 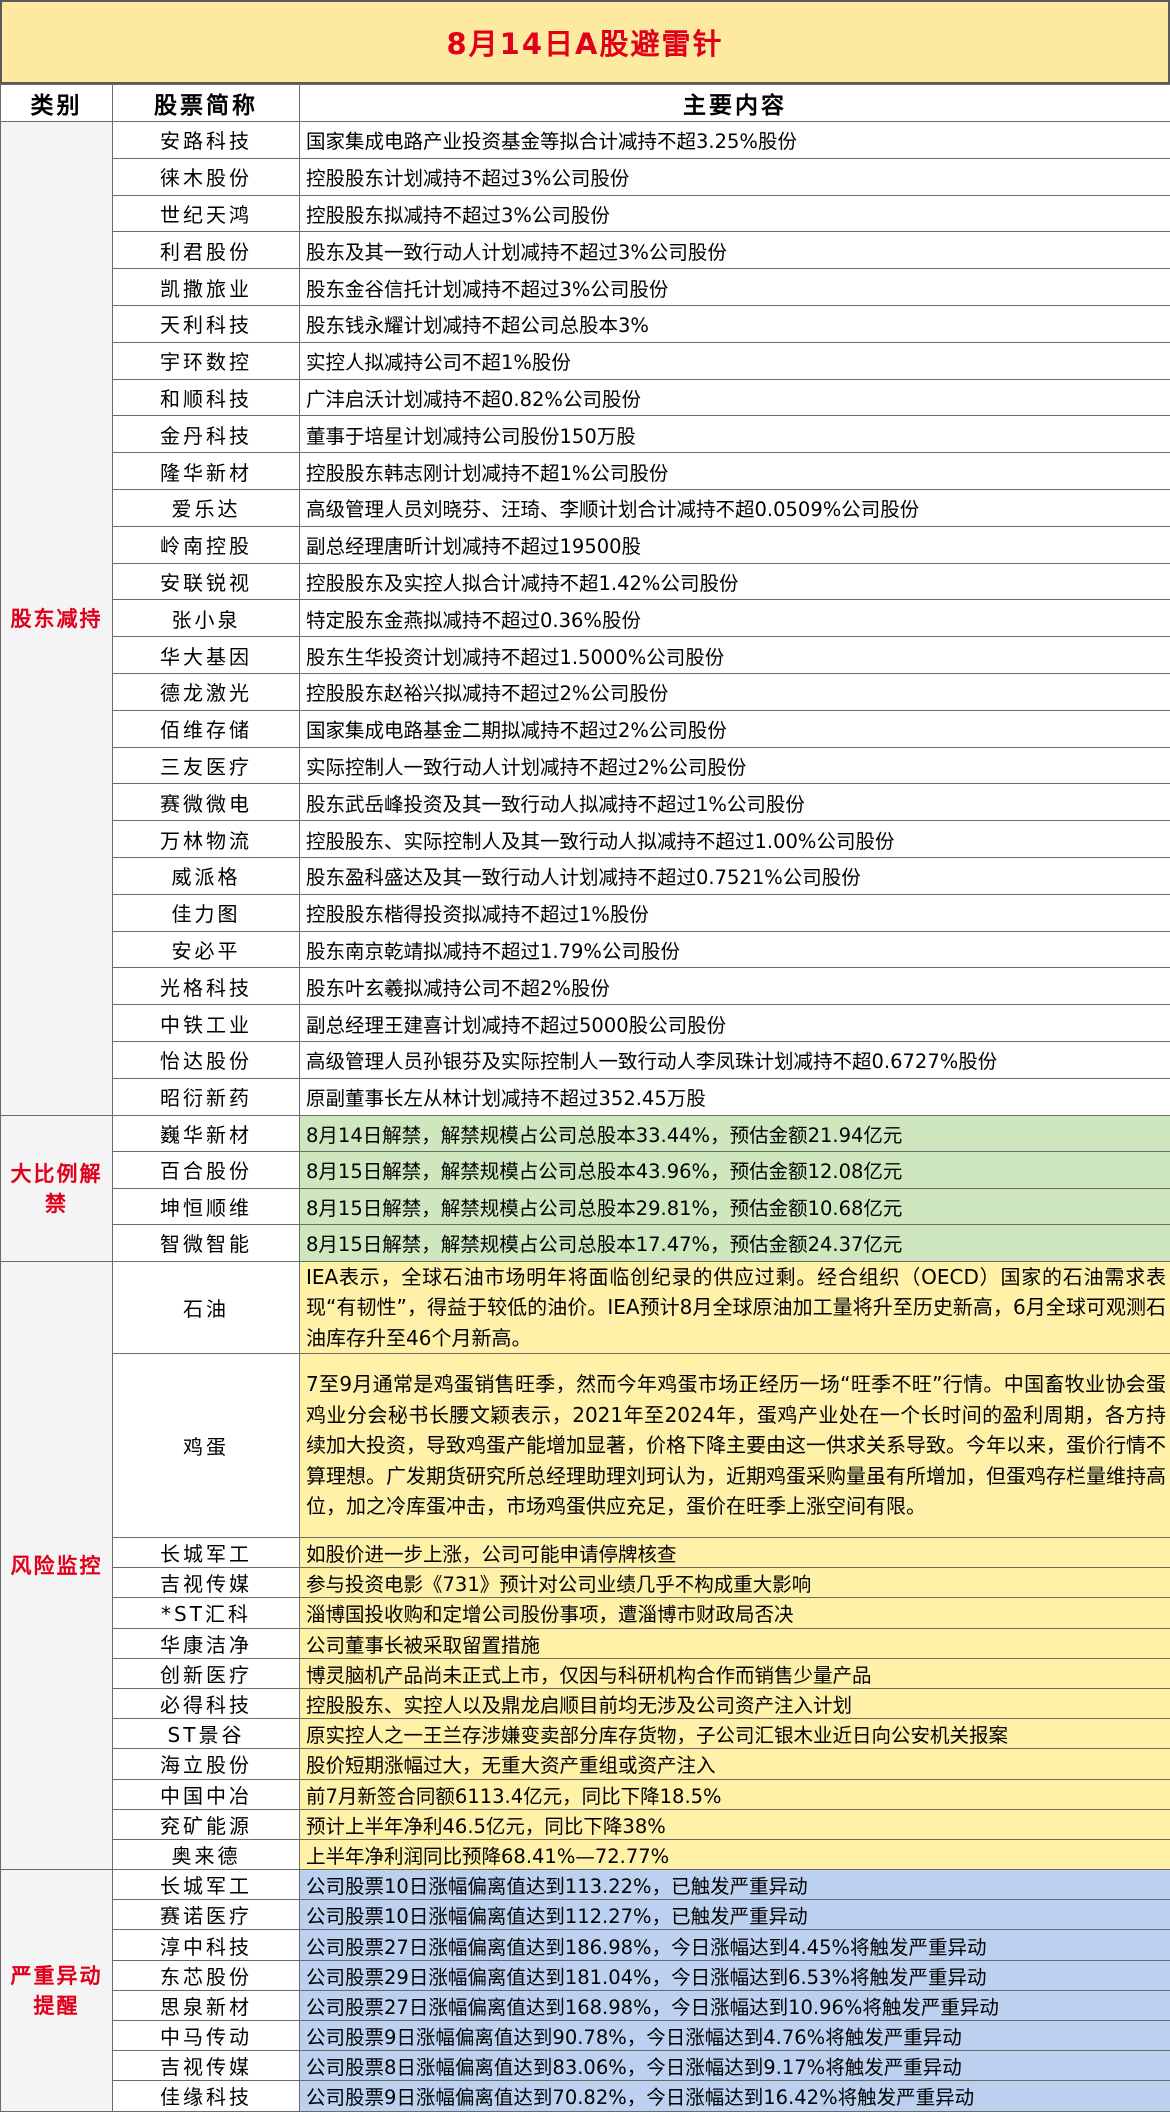 I want to click on table-row: 海立股份 股价短期涨幅过大，无重大资产重组或资产注入, so click(x=585, y=1764).